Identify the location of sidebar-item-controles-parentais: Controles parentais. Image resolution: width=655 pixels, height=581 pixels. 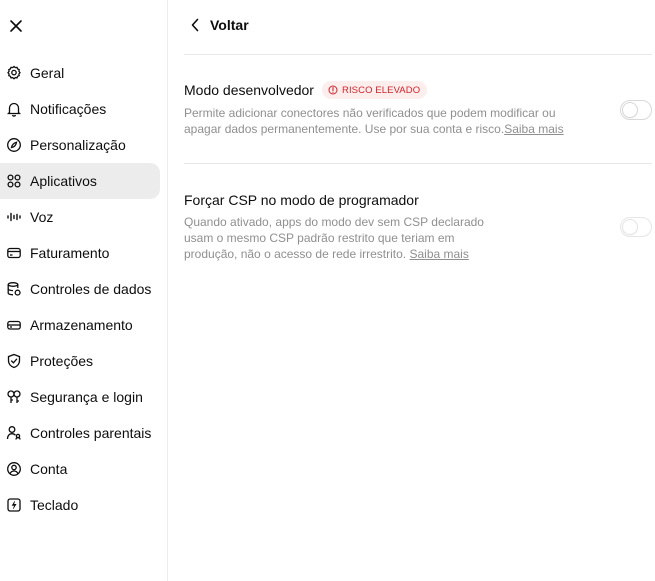
(84, 433).